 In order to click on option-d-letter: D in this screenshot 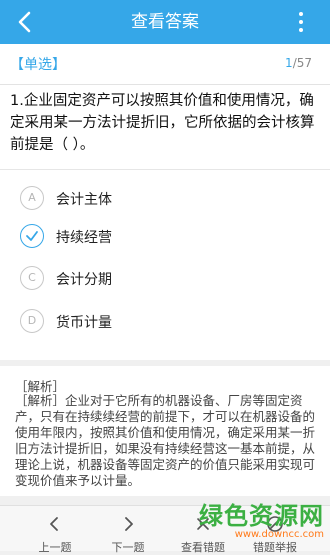, I will do `click(32, 321)`.